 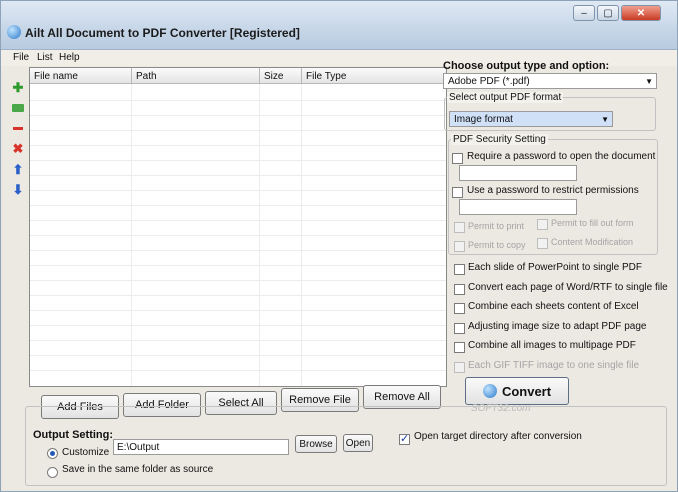 I want to click on convert-button: Convert, so click(x=517, y=391).